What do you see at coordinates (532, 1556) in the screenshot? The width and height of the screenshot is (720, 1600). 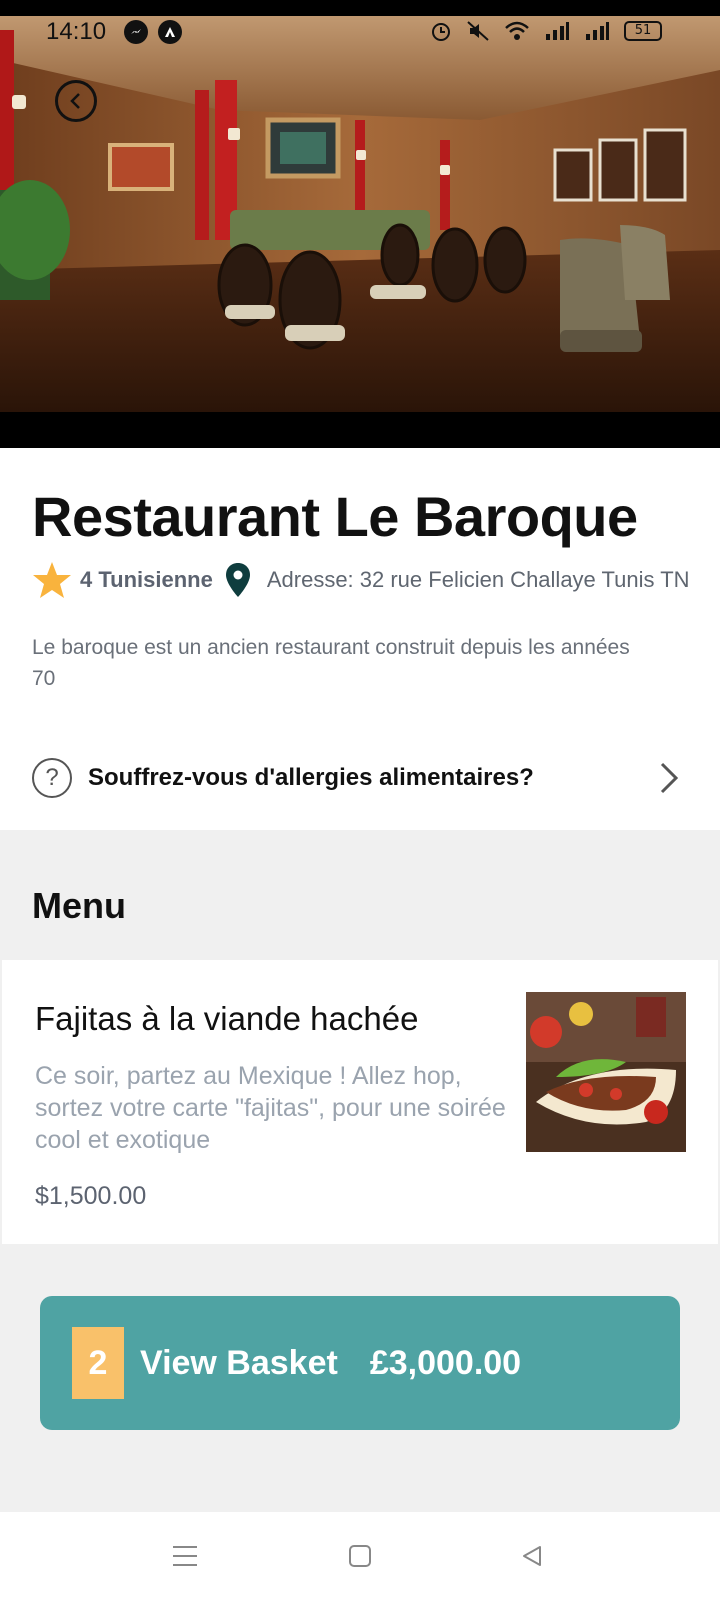 I see `back-triangle-icon` at bounding box center [532, 1556].